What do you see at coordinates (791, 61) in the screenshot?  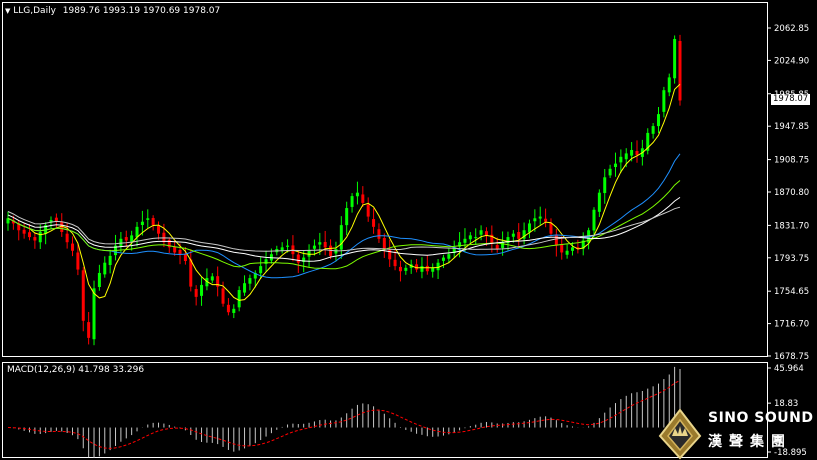 I see `price-tick-label: 2024.90` at bounding box center [791, 61].